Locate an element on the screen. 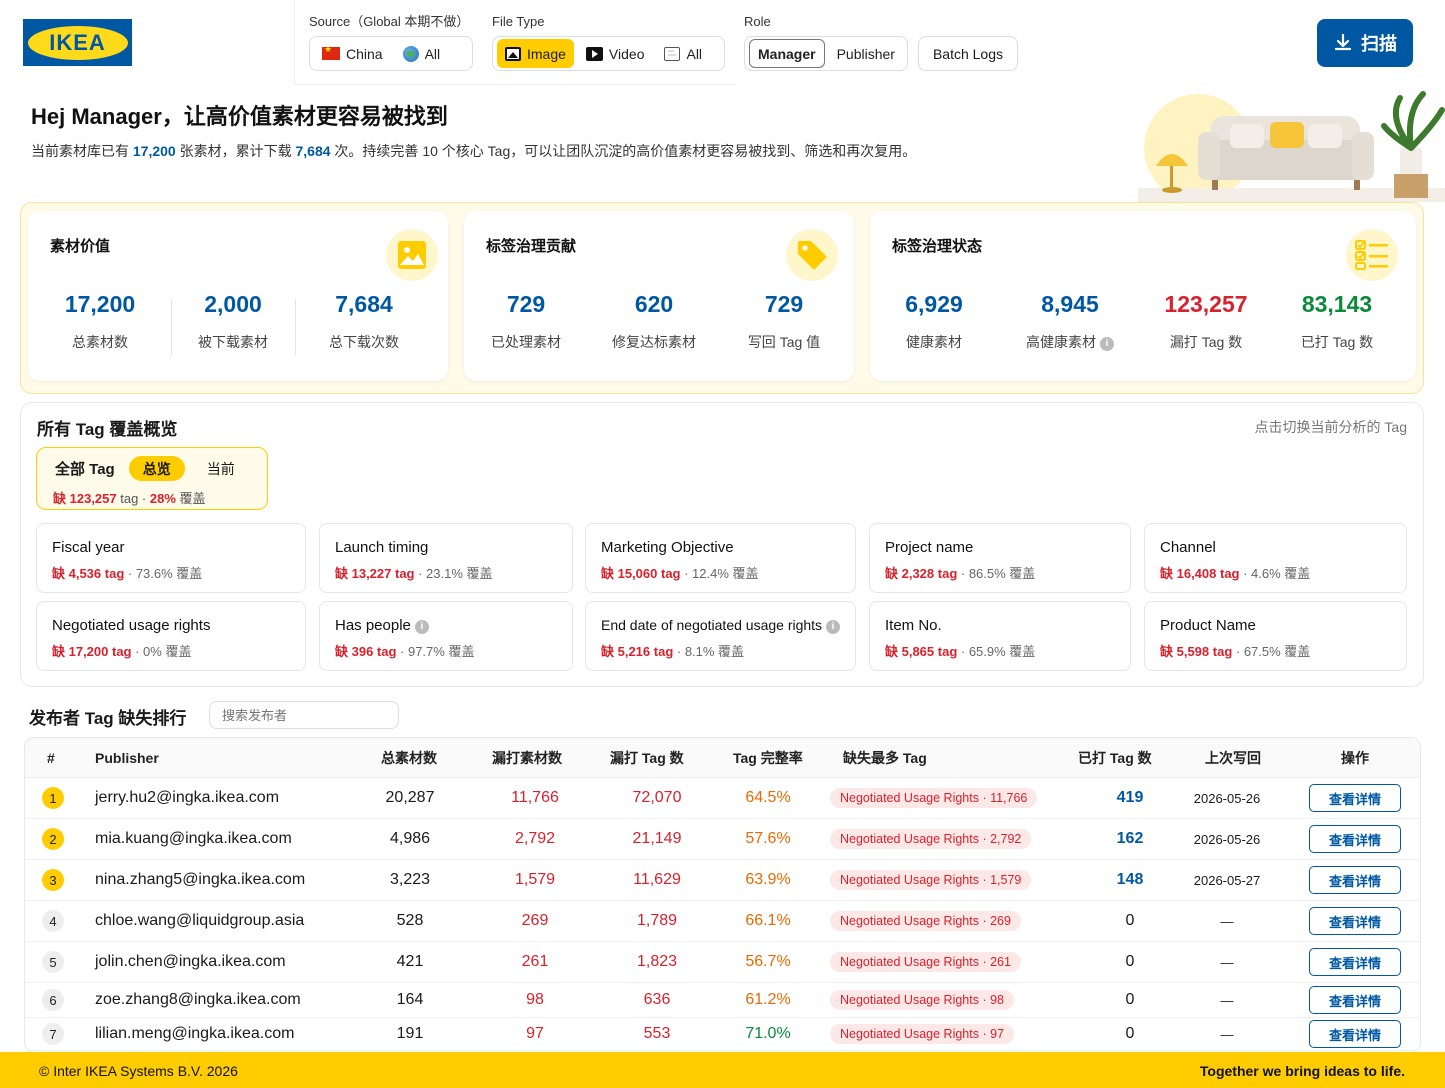 This screenshot has width=1445, height=1088. tab-current: 当前 is located at coordinates (221, 468).